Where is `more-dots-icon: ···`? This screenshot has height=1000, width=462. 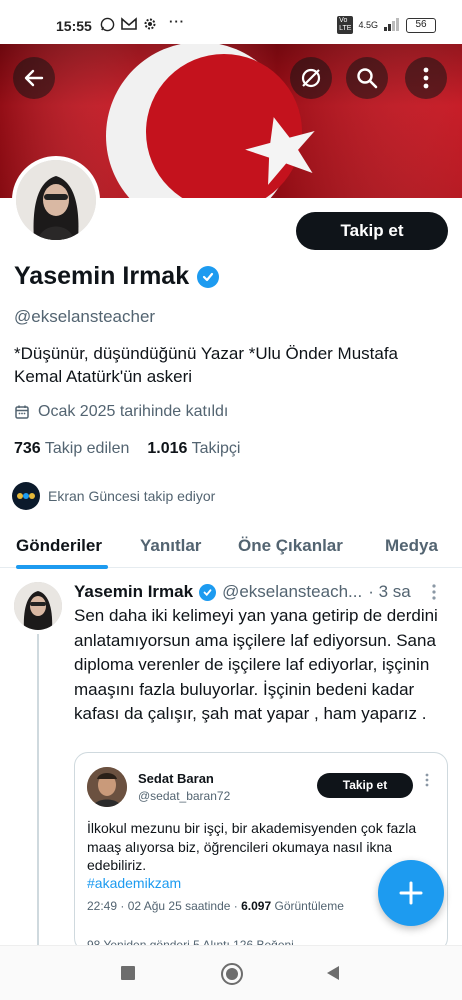 more-dots-icon: ··· is located at coordinates (177, 21).